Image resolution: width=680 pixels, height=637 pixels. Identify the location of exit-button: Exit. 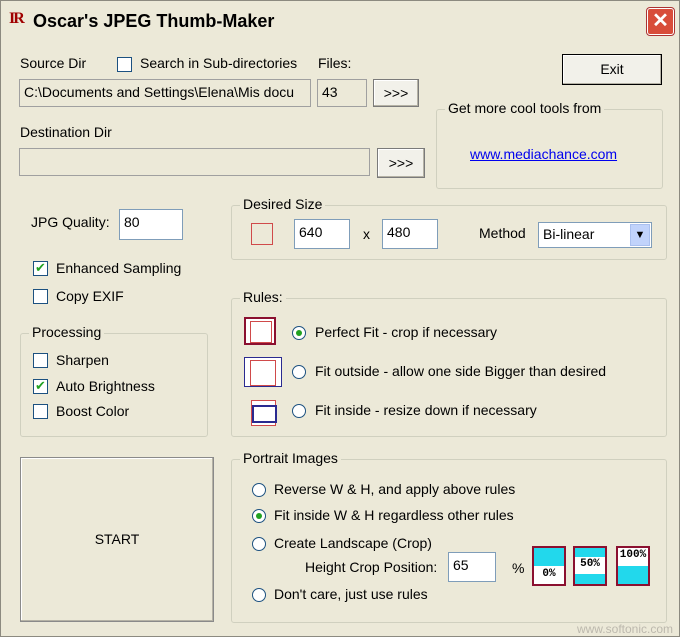
(612, 69).